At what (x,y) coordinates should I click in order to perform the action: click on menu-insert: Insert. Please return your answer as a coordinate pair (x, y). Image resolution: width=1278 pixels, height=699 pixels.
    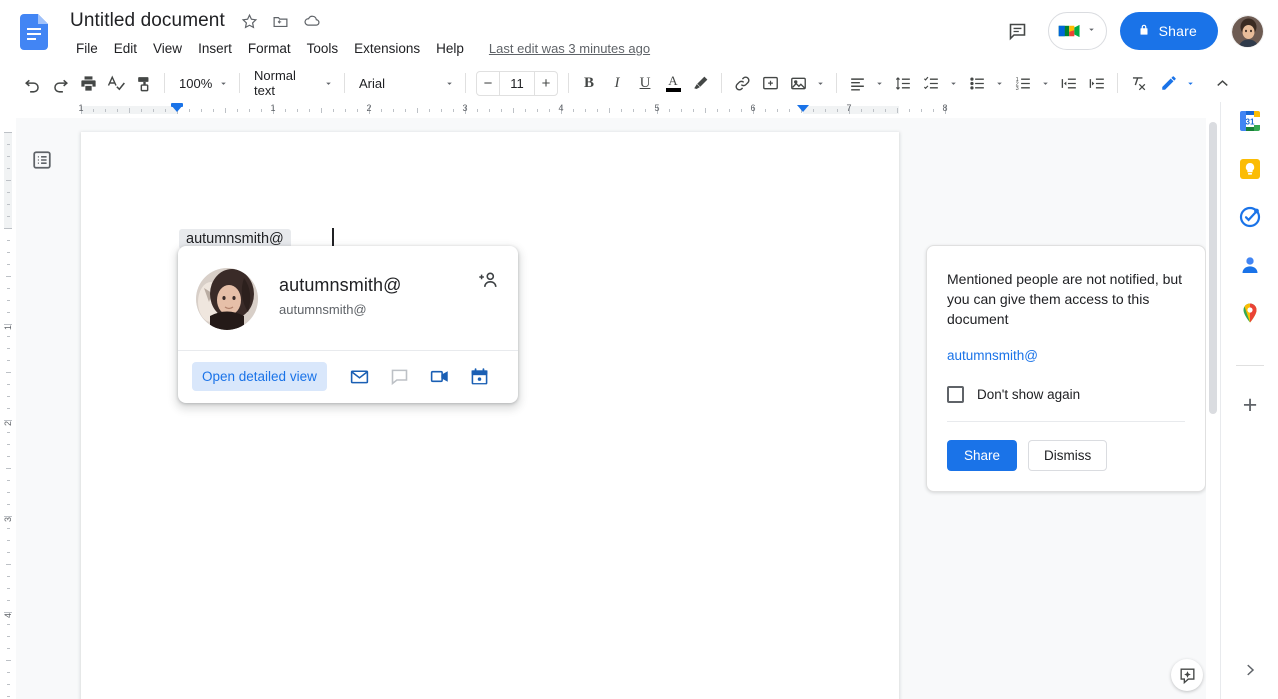
    Looking at the image, I should click on (215, 48).